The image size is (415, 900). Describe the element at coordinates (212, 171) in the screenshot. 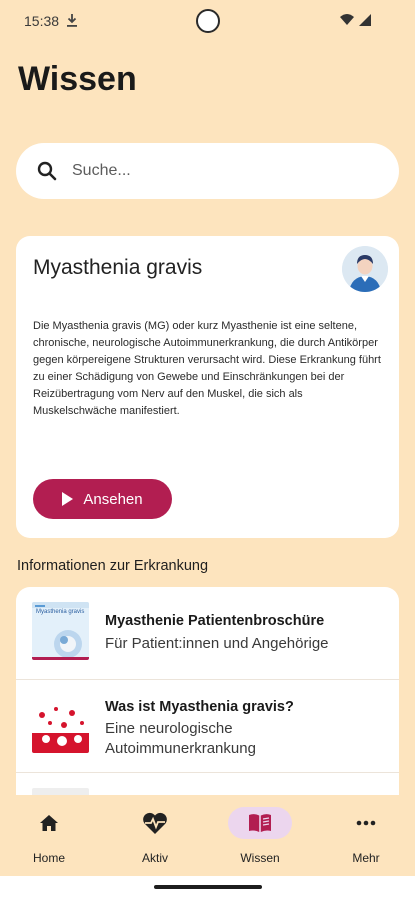

I see `search-input` at that location.